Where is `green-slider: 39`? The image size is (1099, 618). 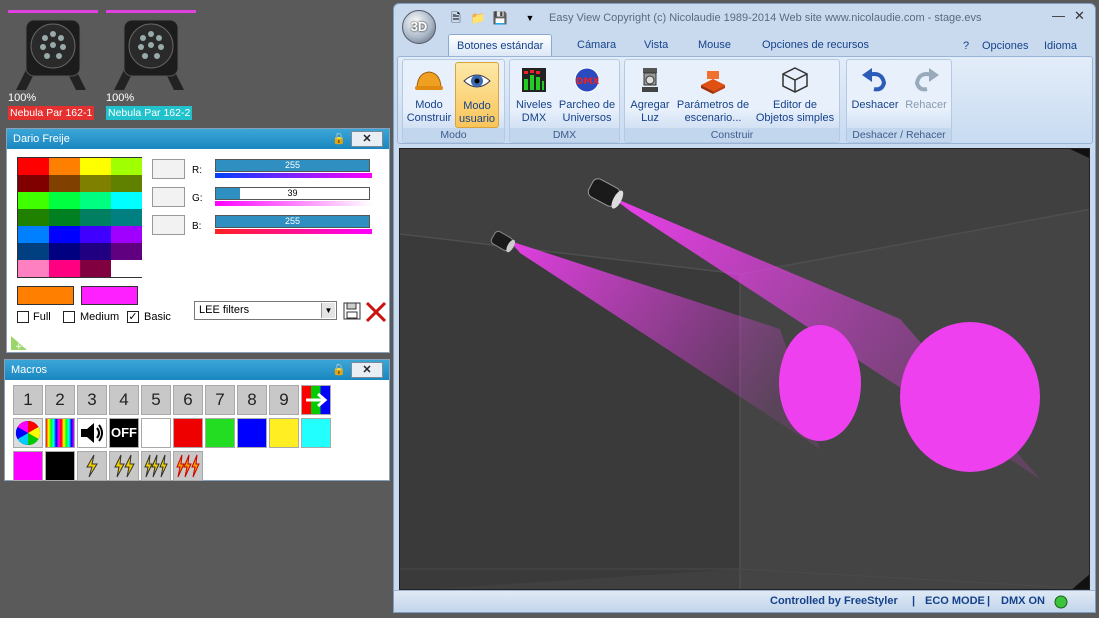 green-slider: 39 is located at coordinates (292, 193).